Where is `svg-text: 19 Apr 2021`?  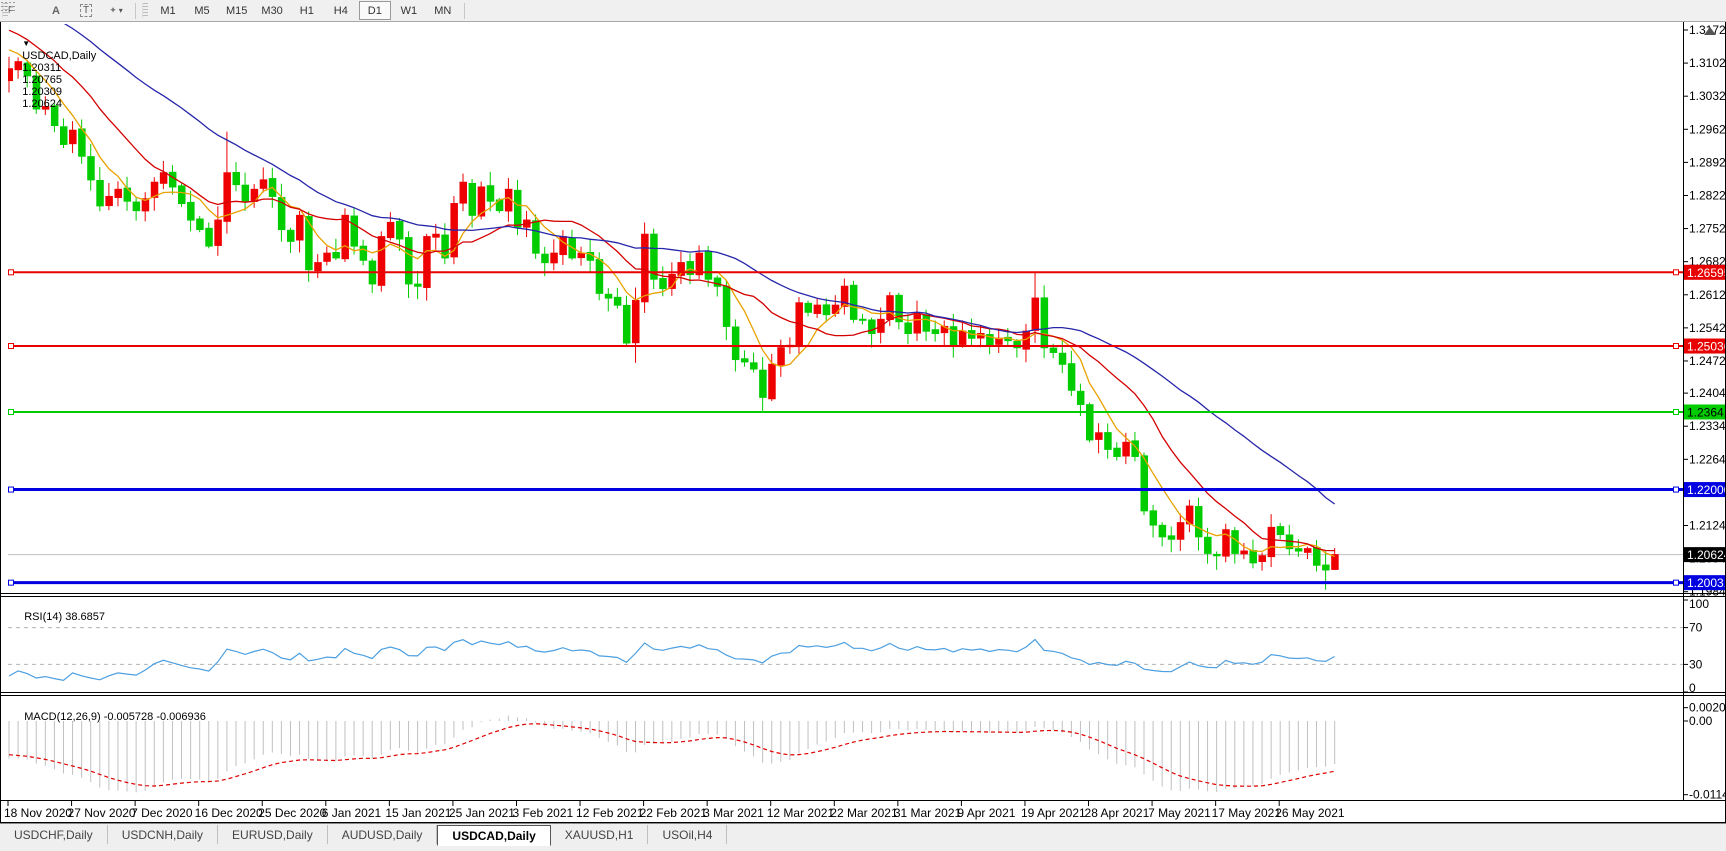 svg-text: 19 Apr 2021 is located at coordinates (1053, 813).